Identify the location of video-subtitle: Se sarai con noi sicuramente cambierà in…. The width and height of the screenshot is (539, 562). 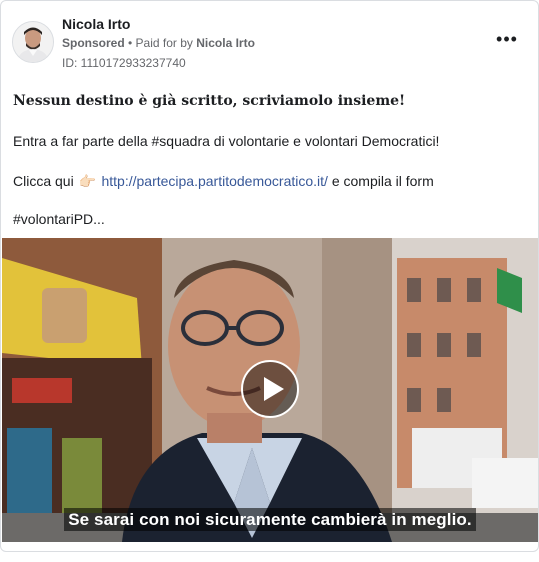
(270, 519).